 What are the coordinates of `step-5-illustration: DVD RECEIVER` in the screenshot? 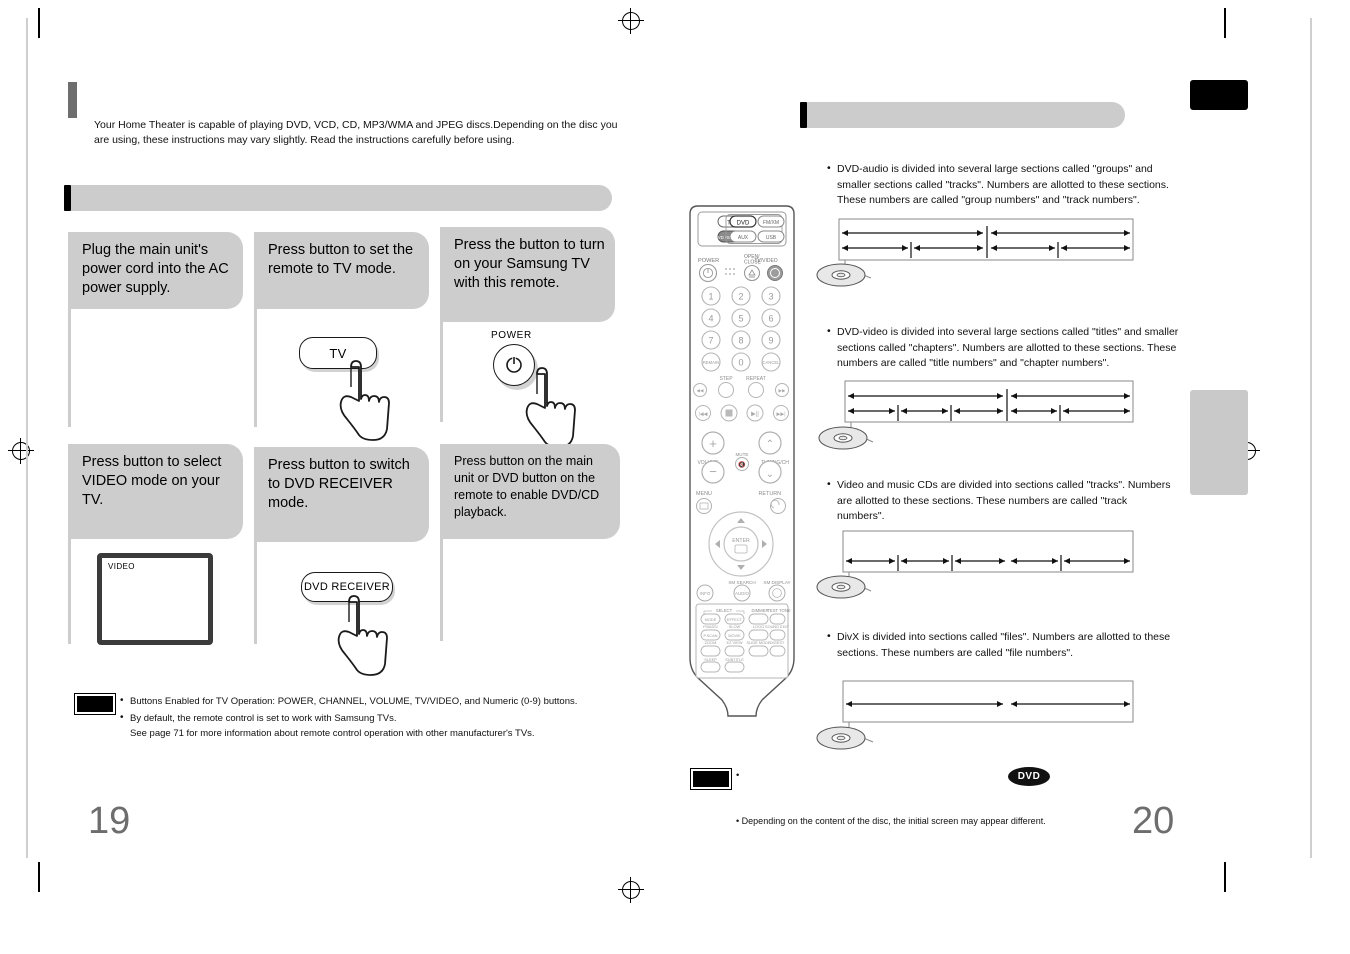 It's located at (341, 609).